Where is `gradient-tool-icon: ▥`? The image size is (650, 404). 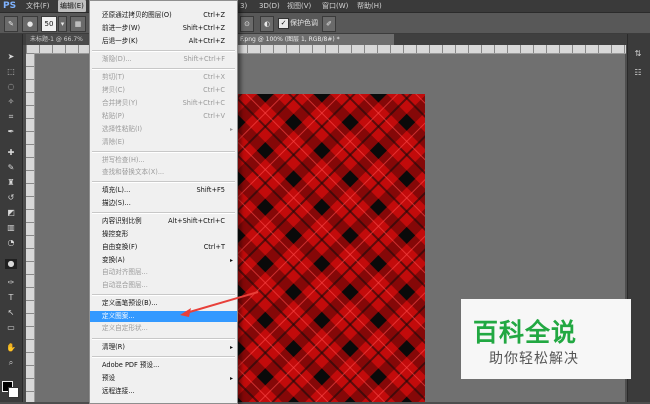 gradient-tool-icon: ▥ is located at coordinates (11, 228).